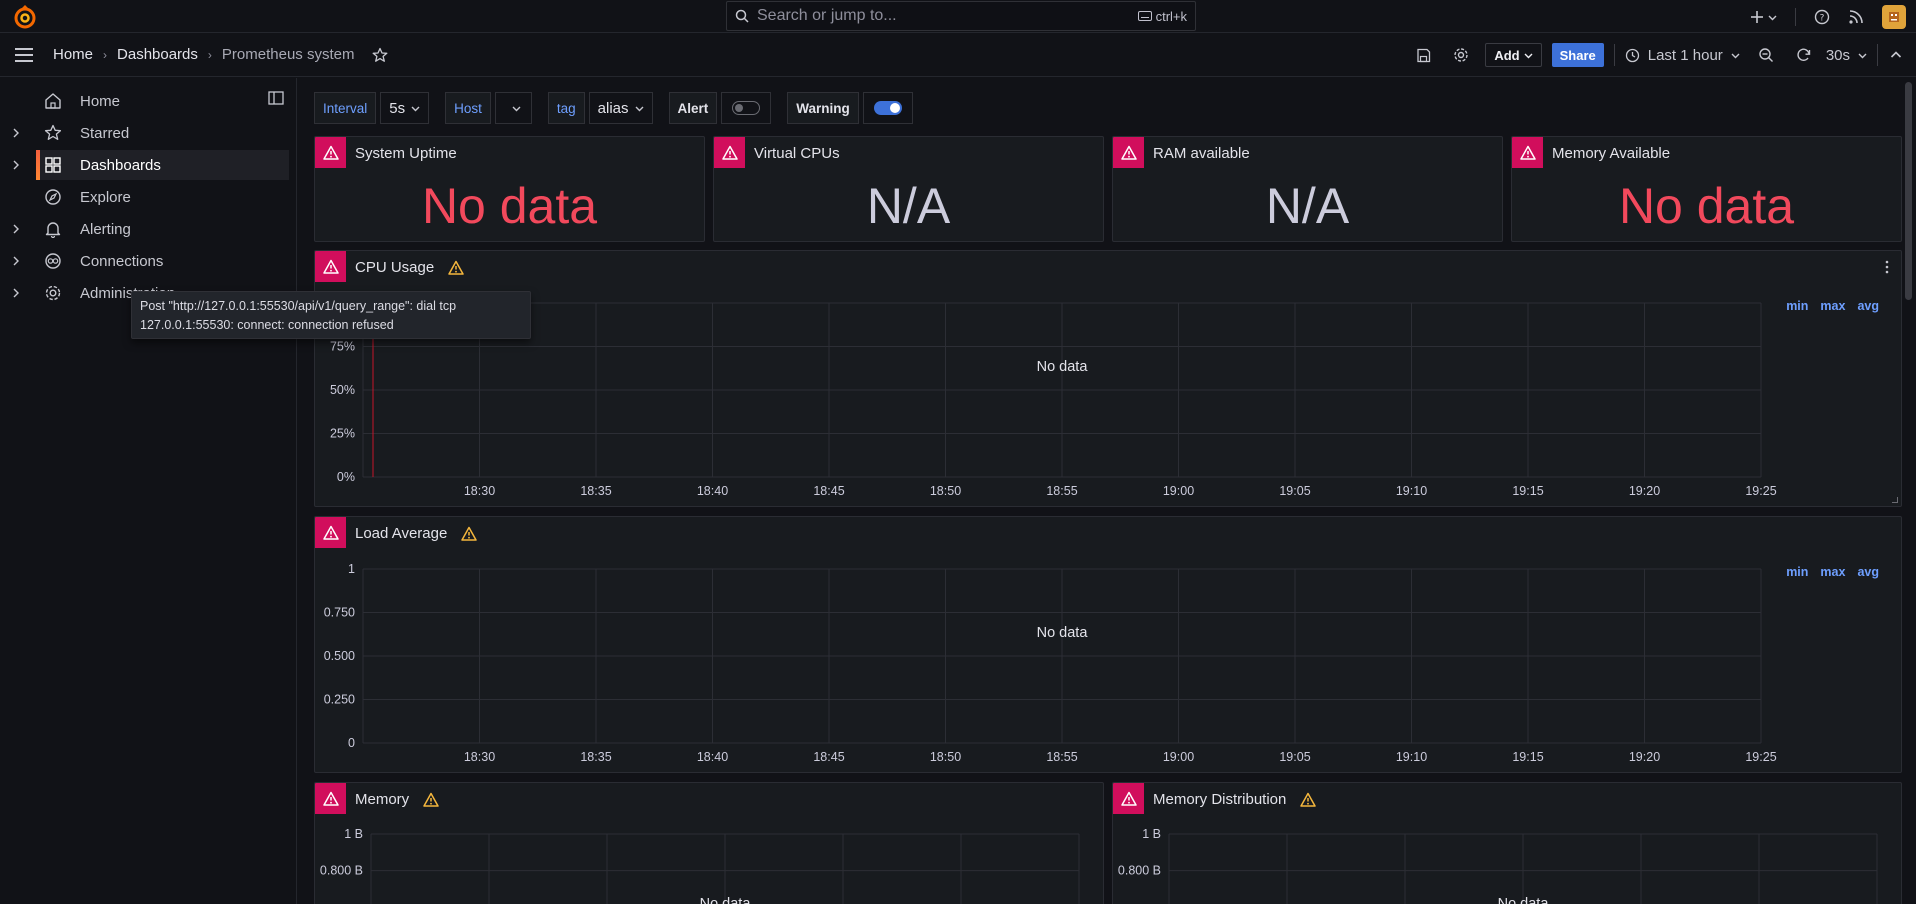 This screenshot has height=904, width=1916. What do you see at coordinates (397, 108) in the screenshot?
I see `interval-value: 5s` at bounding box center [397, 108].